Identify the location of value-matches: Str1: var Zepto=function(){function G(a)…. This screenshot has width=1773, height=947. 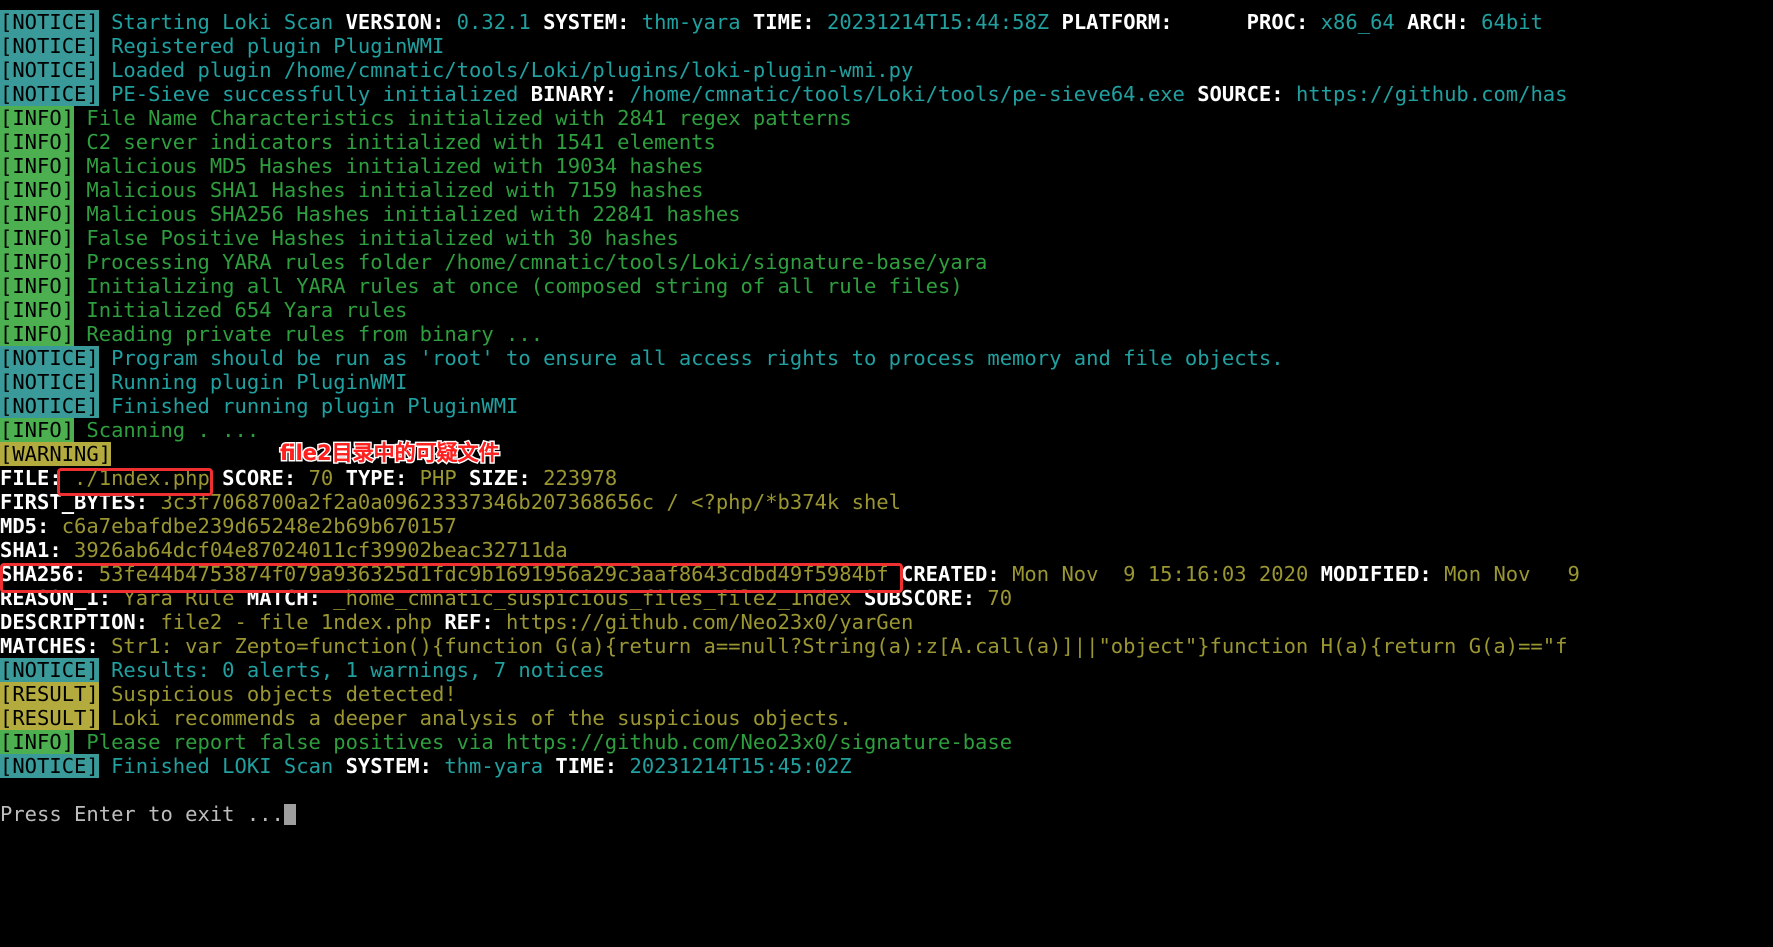
(833, 646).